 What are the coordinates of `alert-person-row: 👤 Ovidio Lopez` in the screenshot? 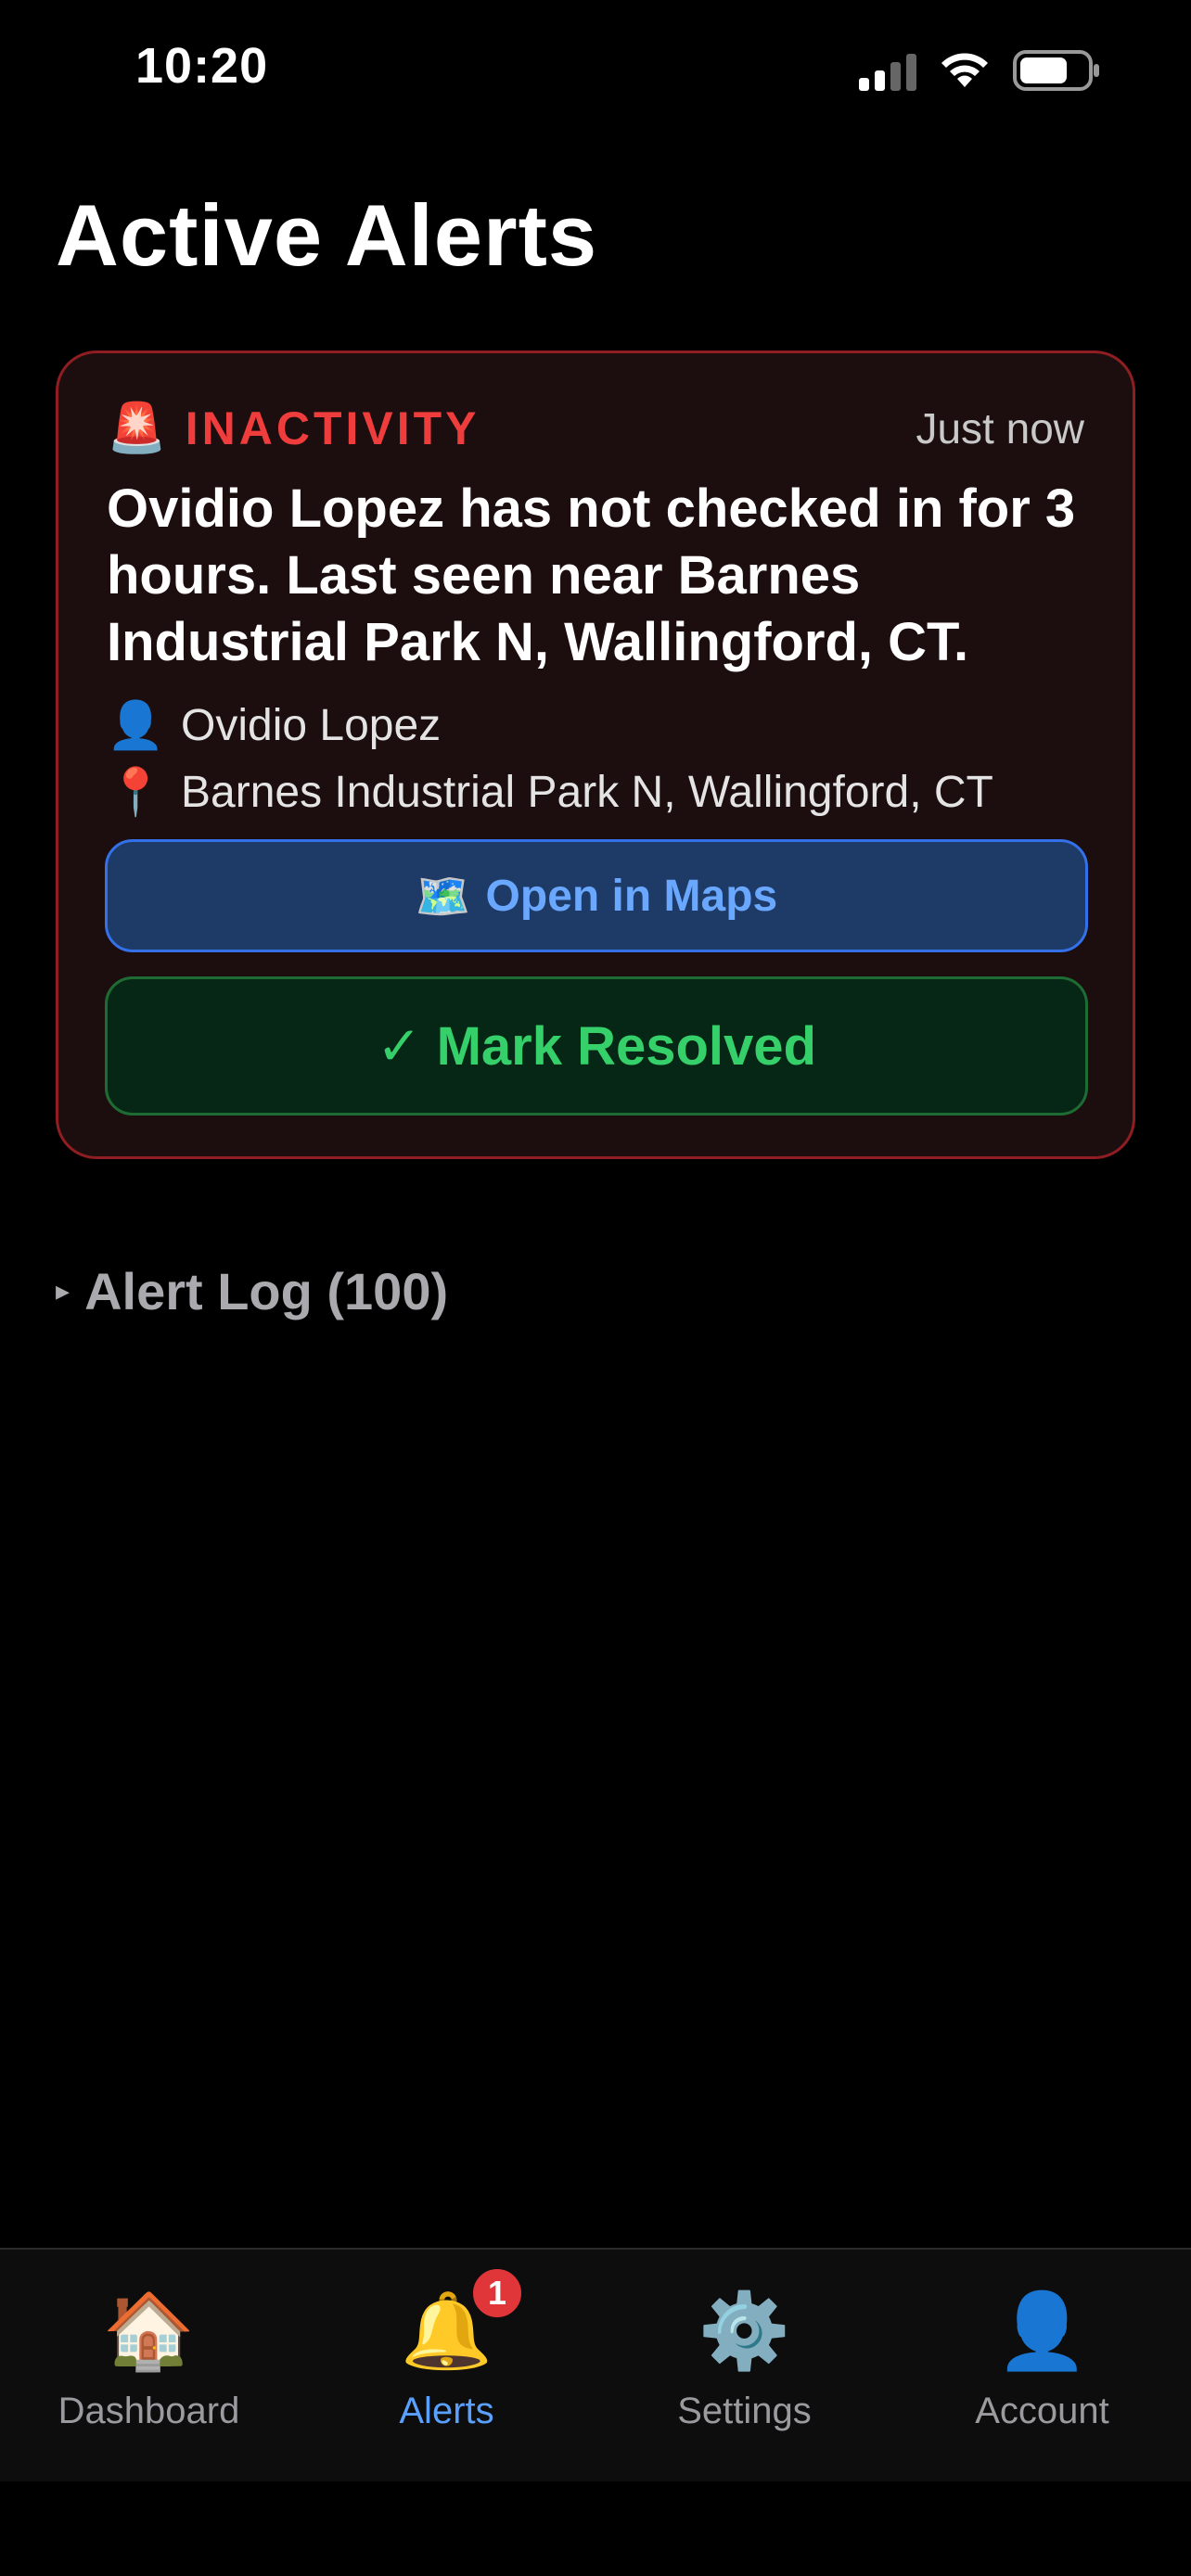 It's located at (274, 726).